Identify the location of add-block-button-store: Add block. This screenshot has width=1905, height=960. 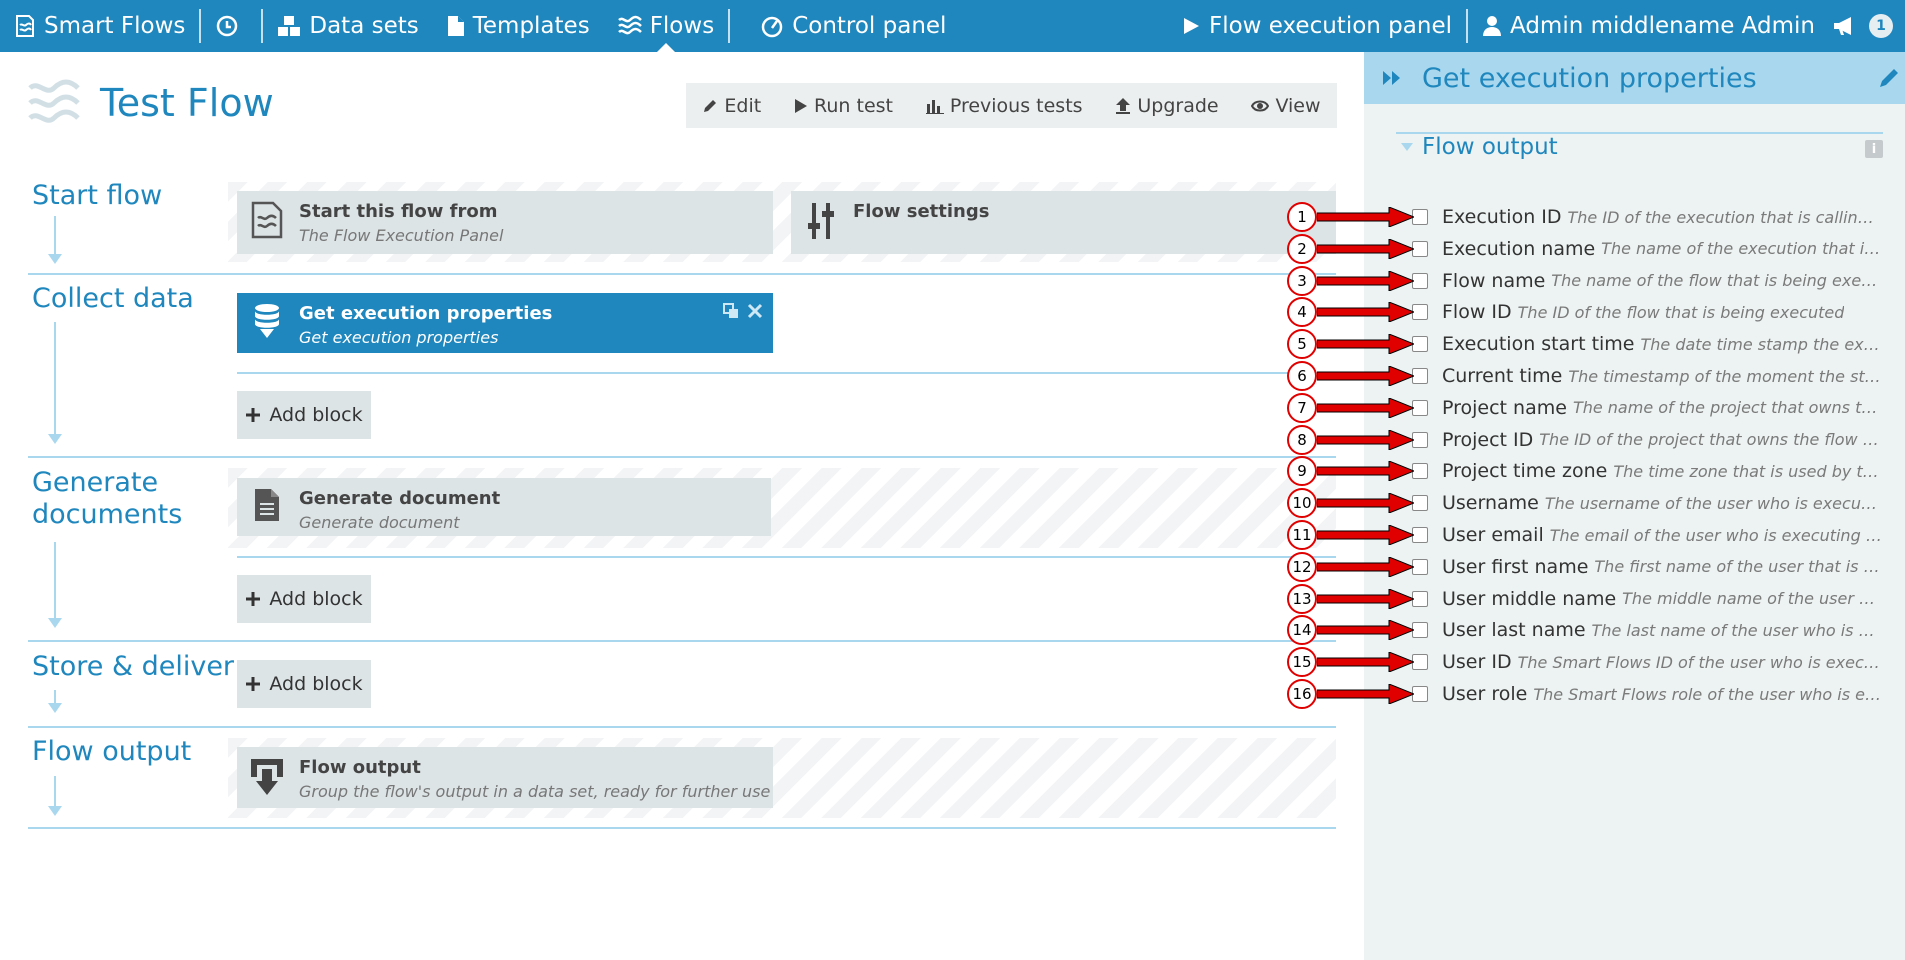
(304, 684).